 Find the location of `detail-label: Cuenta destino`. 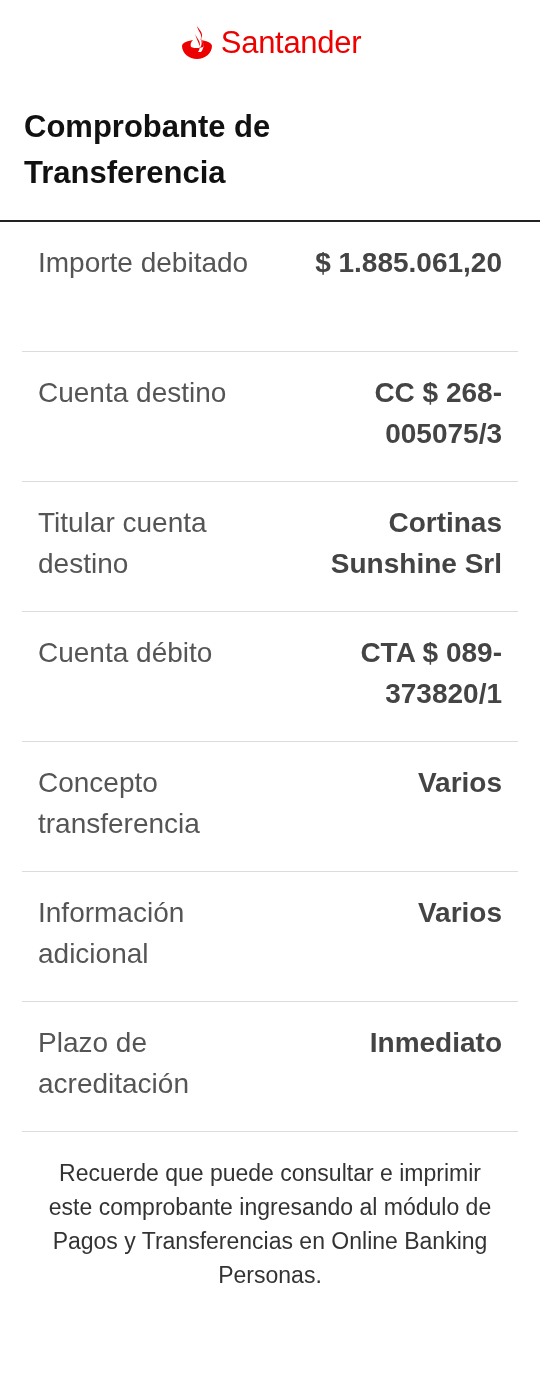

detail-label: Cuenta destino is located at coordinates (133, 393).